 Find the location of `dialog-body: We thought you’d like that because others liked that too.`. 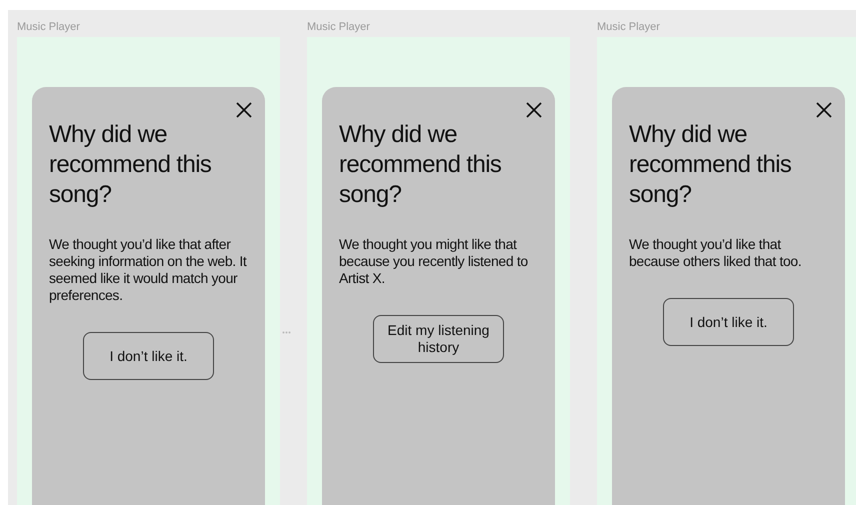

dialog-body: We thought you’d like that because others liked that too. is located at coordinates (715, 253).